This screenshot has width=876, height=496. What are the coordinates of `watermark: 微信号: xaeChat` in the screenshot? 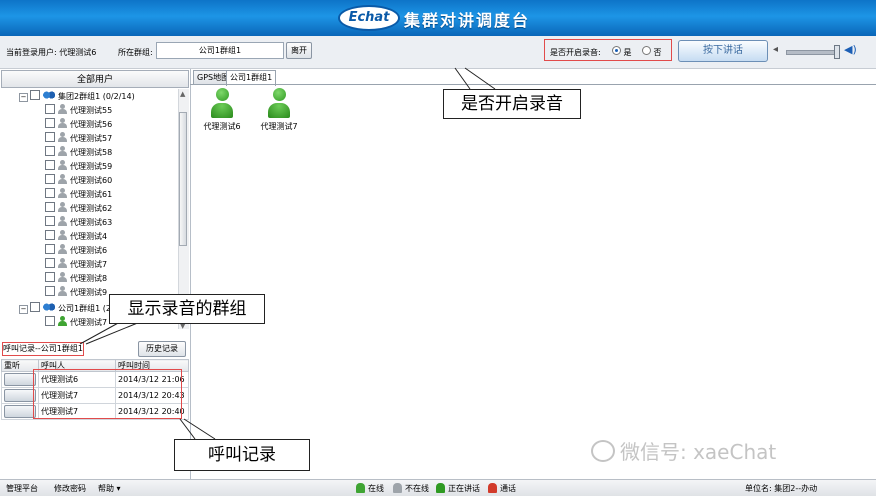 It's located at (698, 452).